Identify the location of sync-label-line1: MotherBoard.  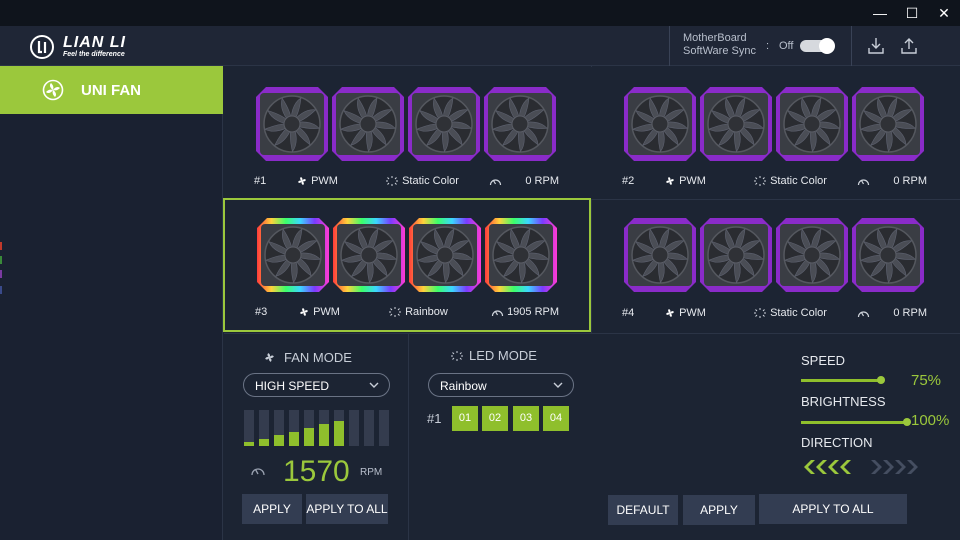
(715, 38).